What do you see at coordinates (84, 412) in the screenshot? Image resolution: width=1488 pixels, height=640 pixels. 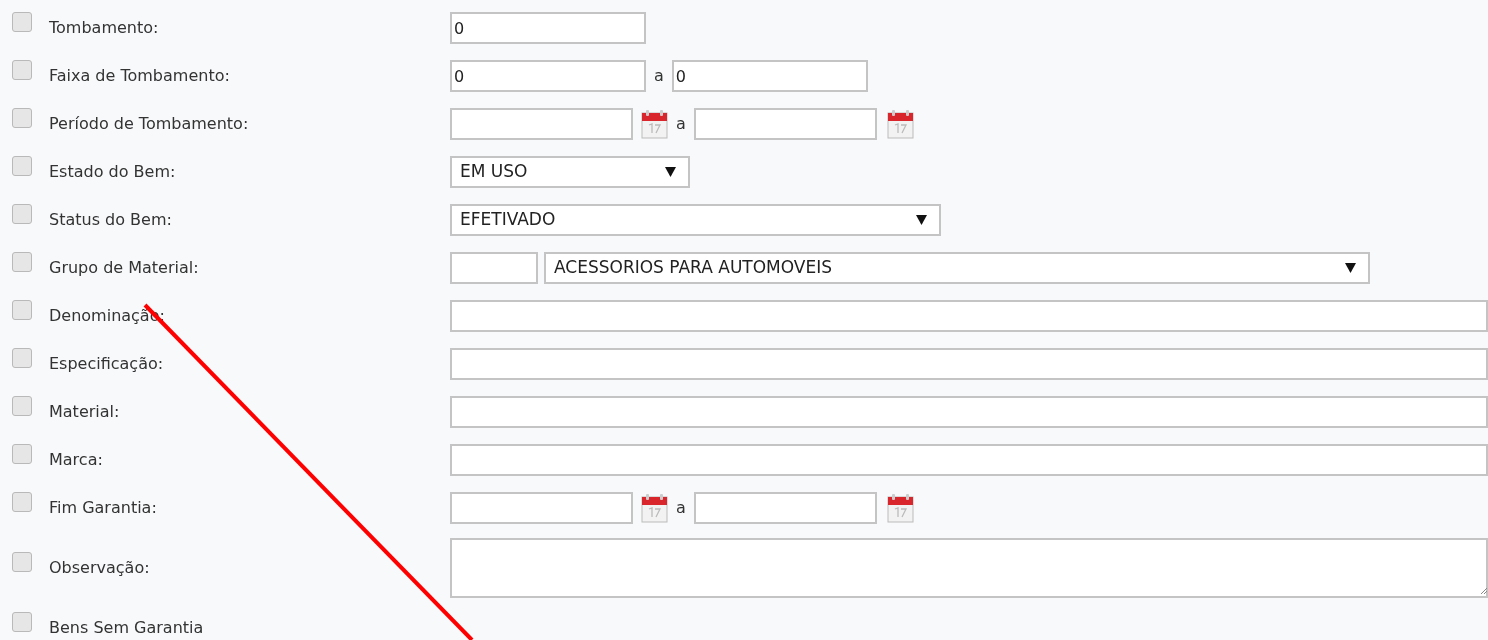 I see `field-label: Material:` at bounding box center [84, 412].